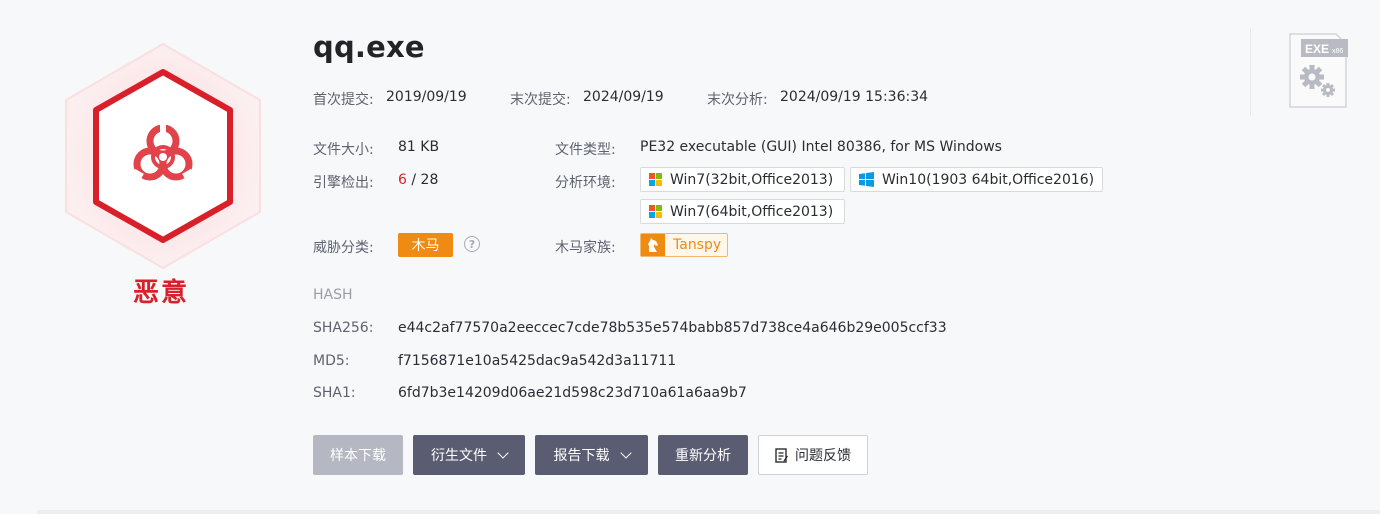  Describe the element at coordinates (402, 180) in the screenshot. I see `engine-detected-count: 6` at that location.